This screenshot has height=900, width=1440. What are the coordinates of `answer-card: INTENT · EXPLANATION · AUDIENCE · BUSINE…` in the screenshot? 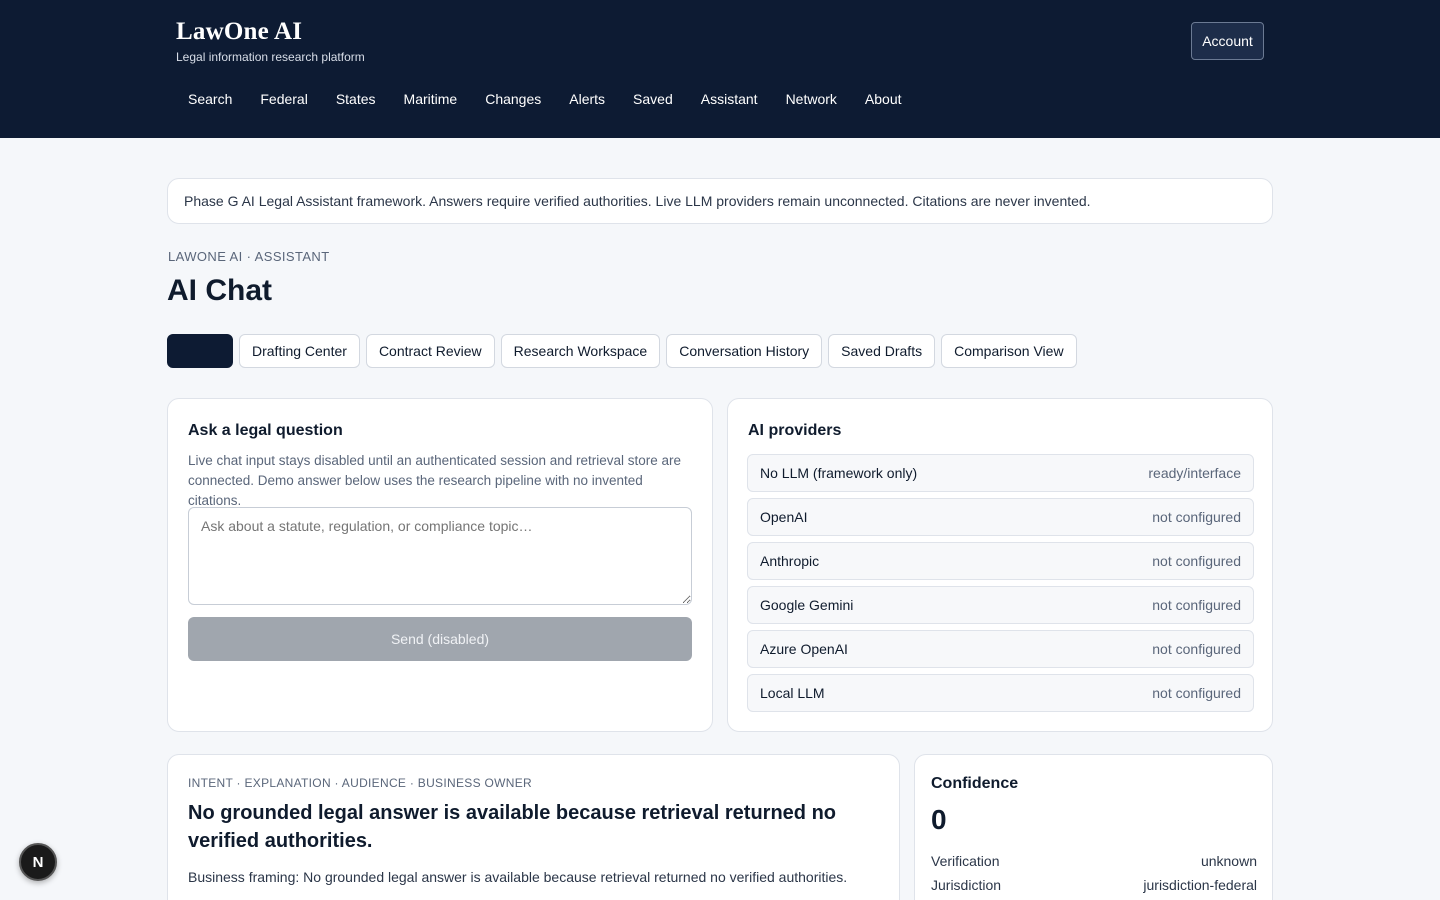 It's located at (533, 827).